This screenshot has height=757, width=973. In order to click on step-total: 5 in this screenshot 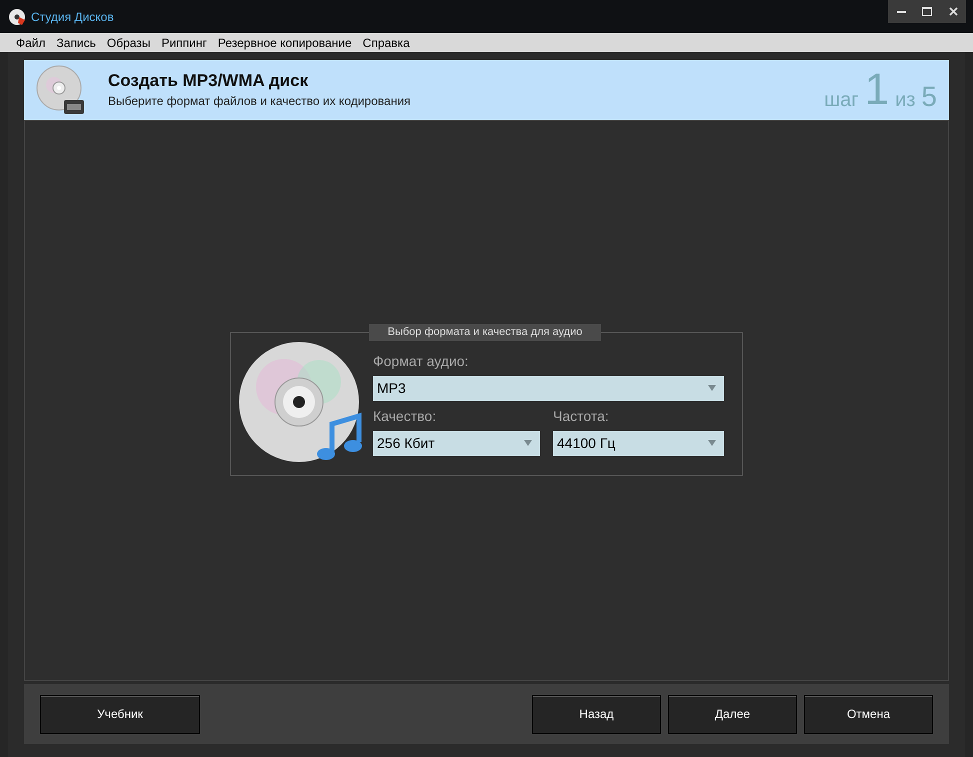, I will do `click(929, 97)`.